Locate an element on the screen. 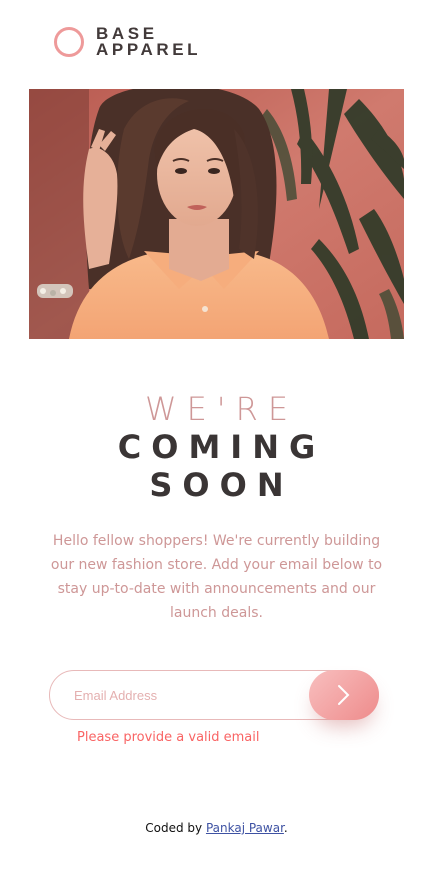 The width and height of the screenshot is (433, 885). heading-light: WE'RE is located at coordinates (221, 409).